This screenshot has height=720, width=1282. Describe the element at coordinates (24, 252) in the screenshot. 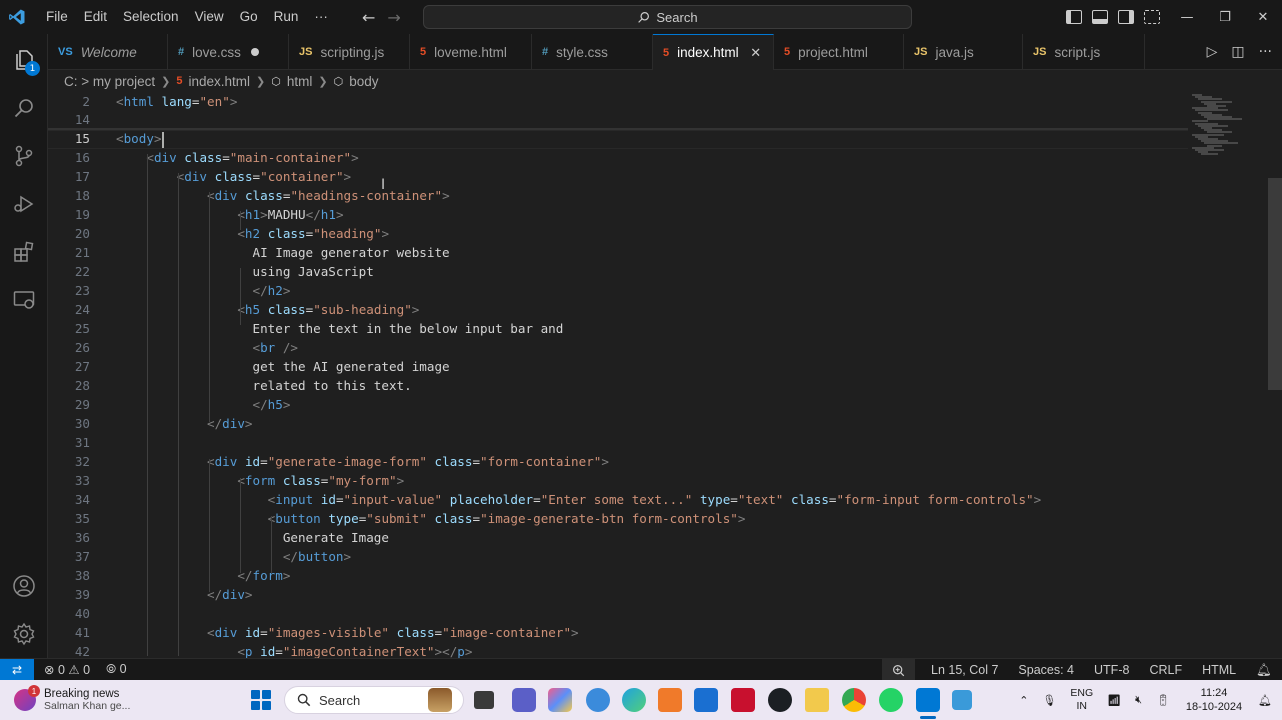

I see `extensions-icon` at that location.